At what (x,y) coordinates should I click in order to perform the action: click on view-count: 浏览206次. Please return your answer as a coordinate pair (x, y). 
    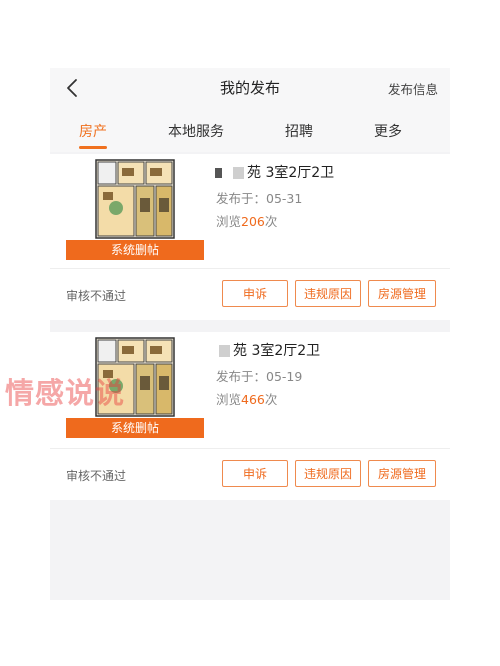
    Looking at the image, I should click on (246, 220).